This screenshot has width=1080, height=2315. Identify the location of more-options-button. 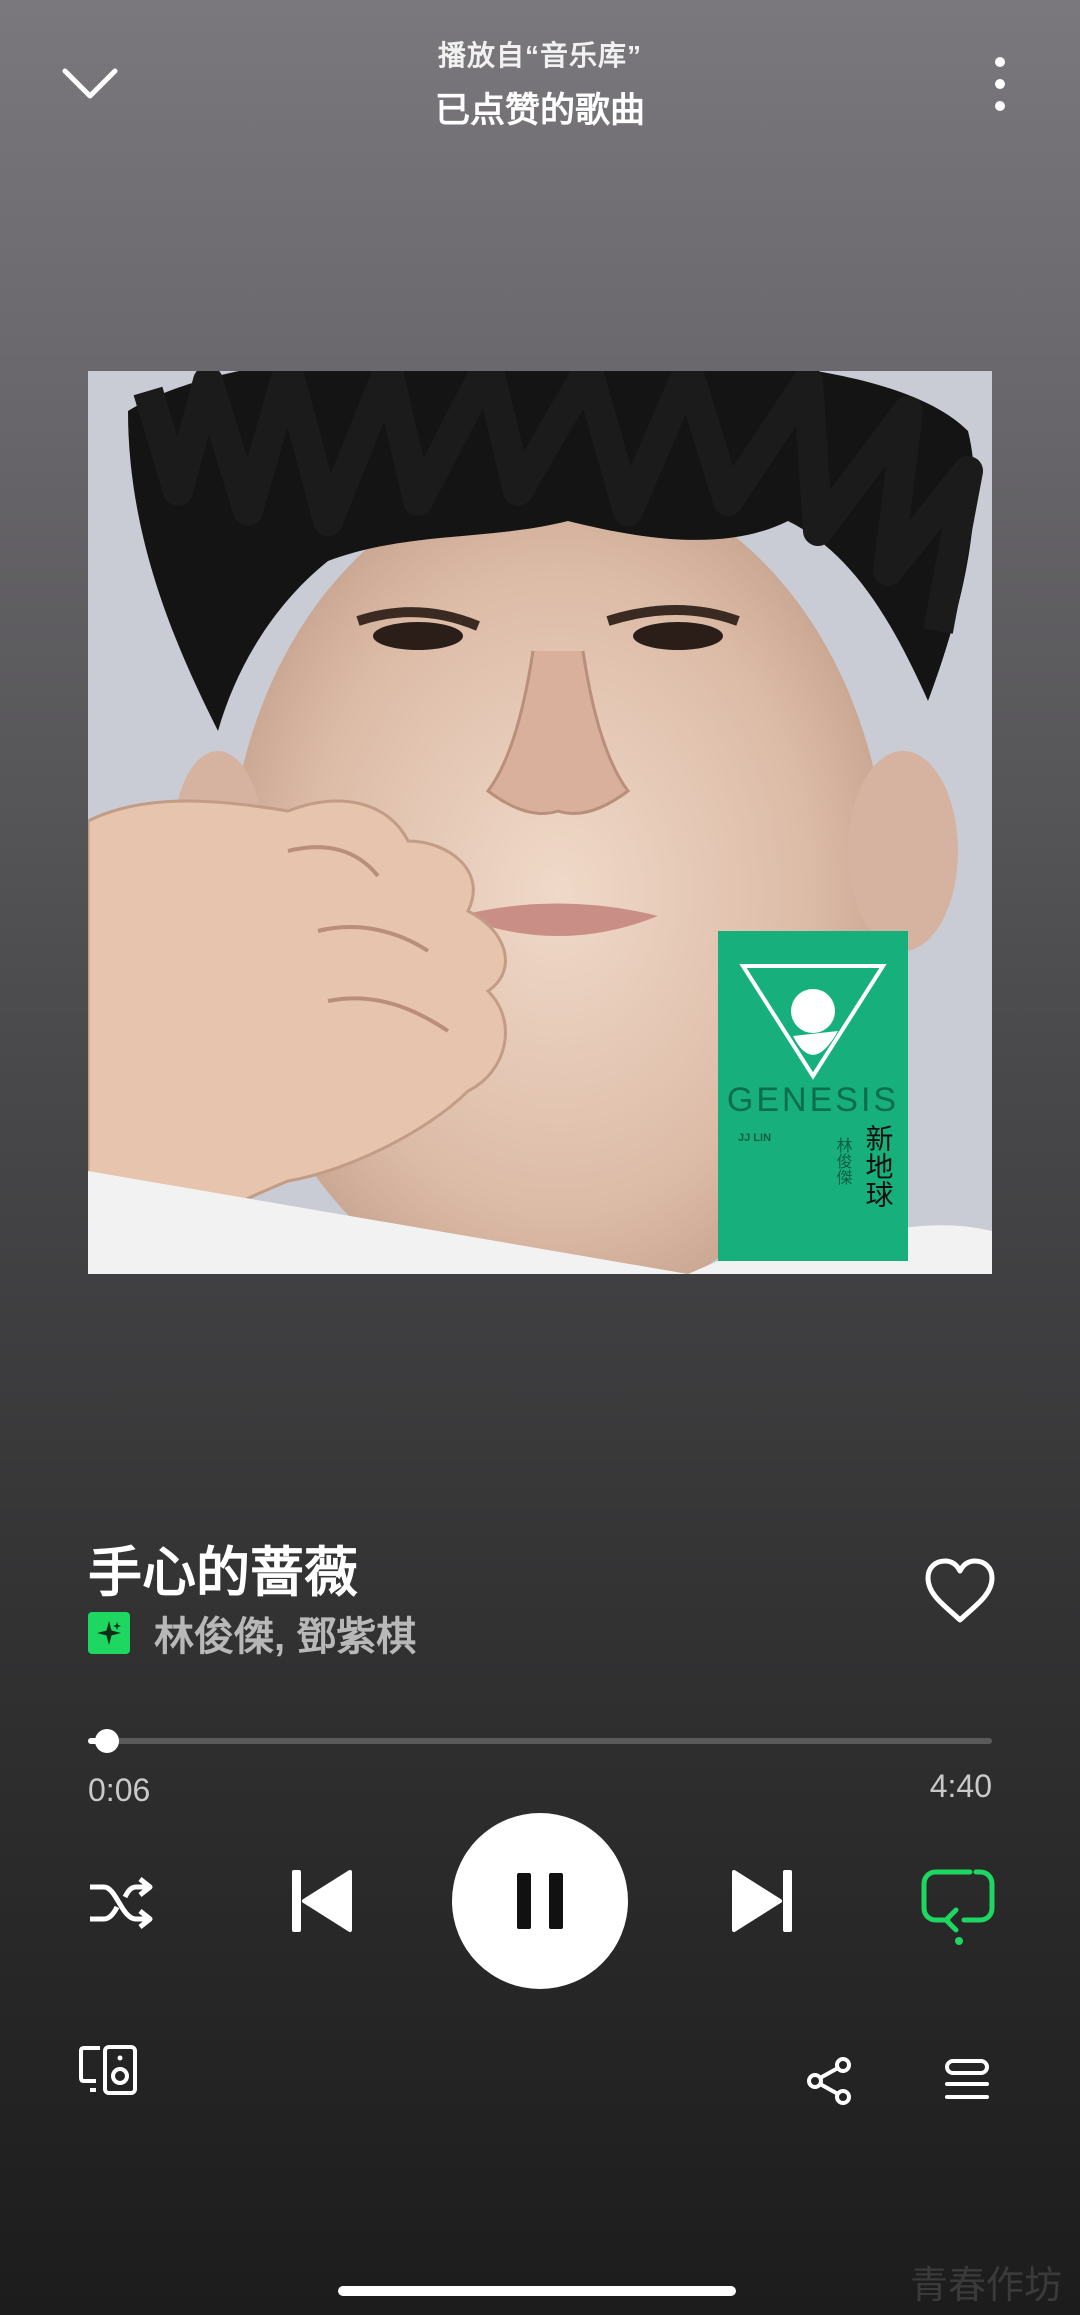
(1000, 84).